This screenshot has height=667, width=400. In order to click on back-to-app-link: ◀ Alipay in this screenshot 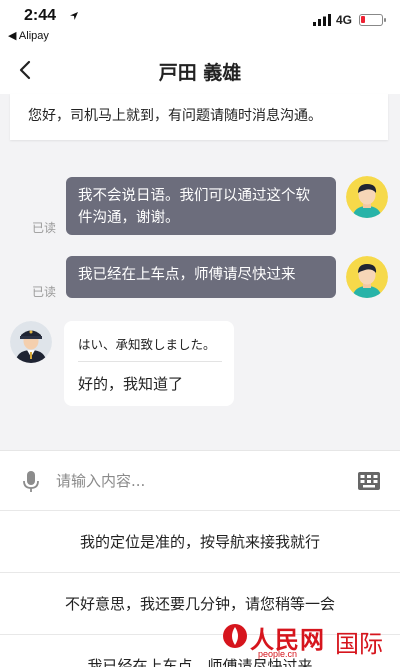, I will do `click(28, 35)`.